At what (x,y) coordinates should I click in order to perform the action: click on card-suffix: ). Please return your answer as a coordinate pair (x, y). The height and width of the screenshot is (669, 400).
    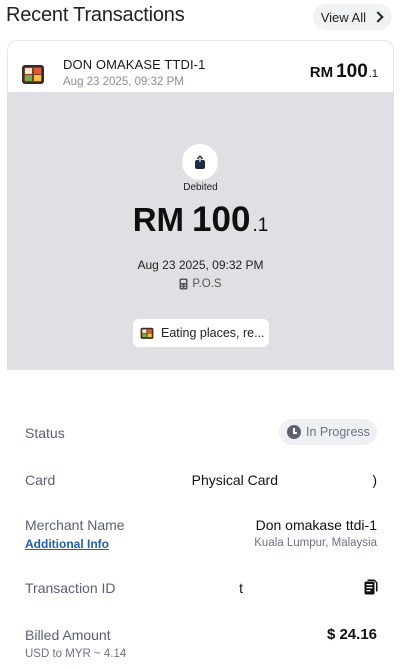
    Looking at the image, I should click on (374, 480).